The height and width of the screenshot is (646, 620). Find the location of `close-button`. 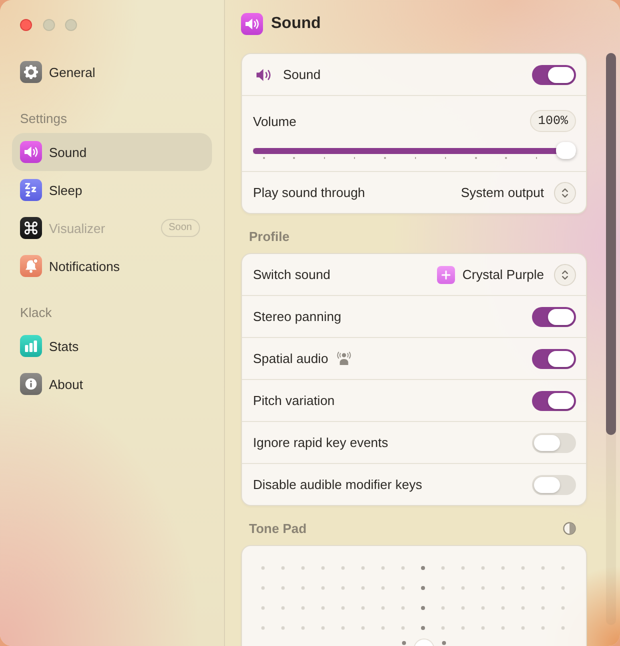

close-button is located at coordinates (26, 25).